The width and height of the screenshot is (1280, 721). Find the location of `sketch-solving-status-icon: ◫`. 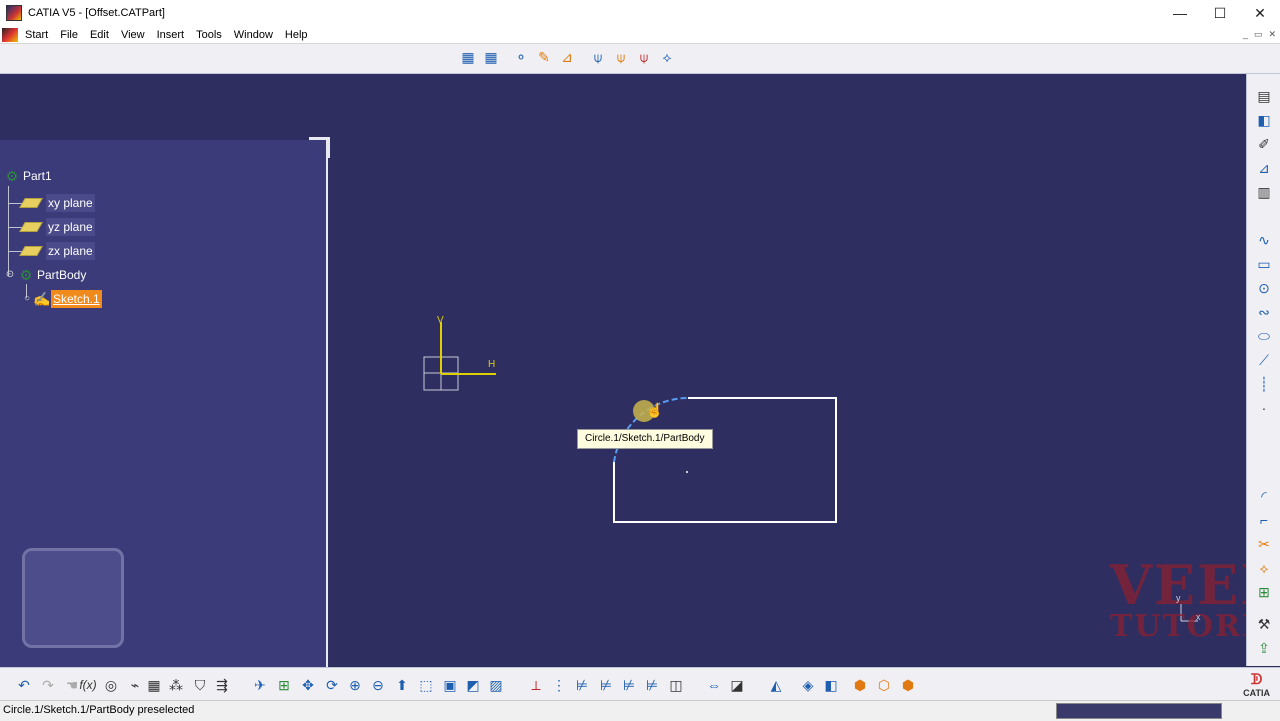

sketch-solving-status-icon: ◫ is located at coordinates (676, 685).